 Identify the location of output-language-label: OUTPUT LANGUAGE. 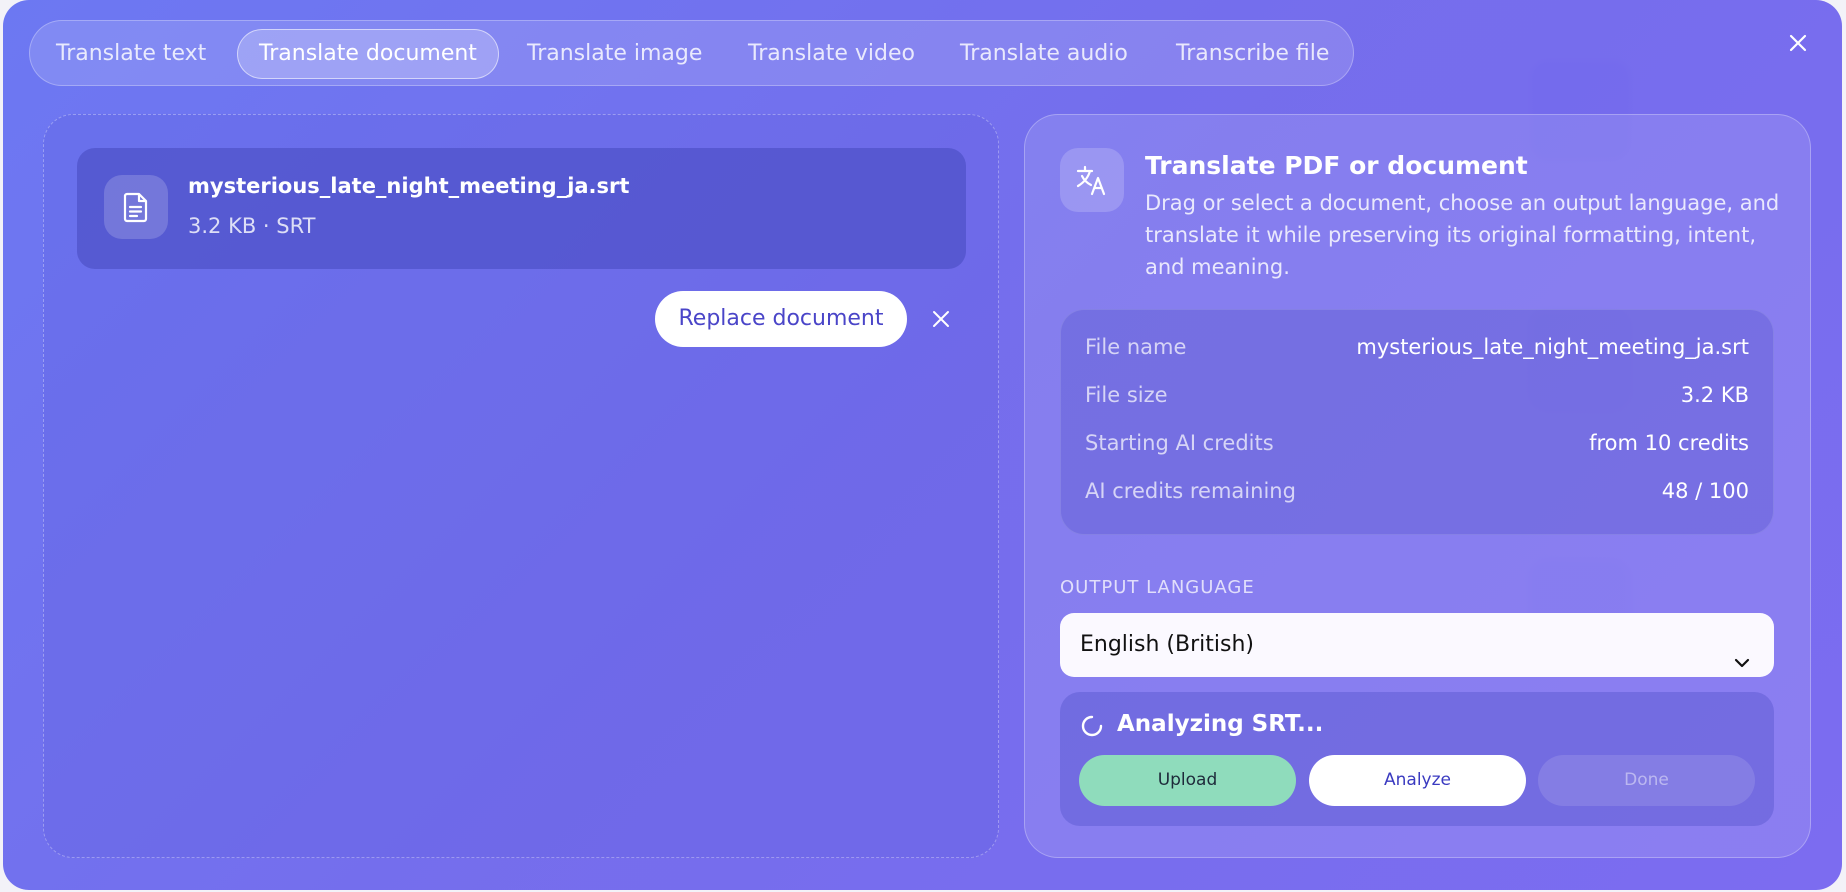
(1157, 587).